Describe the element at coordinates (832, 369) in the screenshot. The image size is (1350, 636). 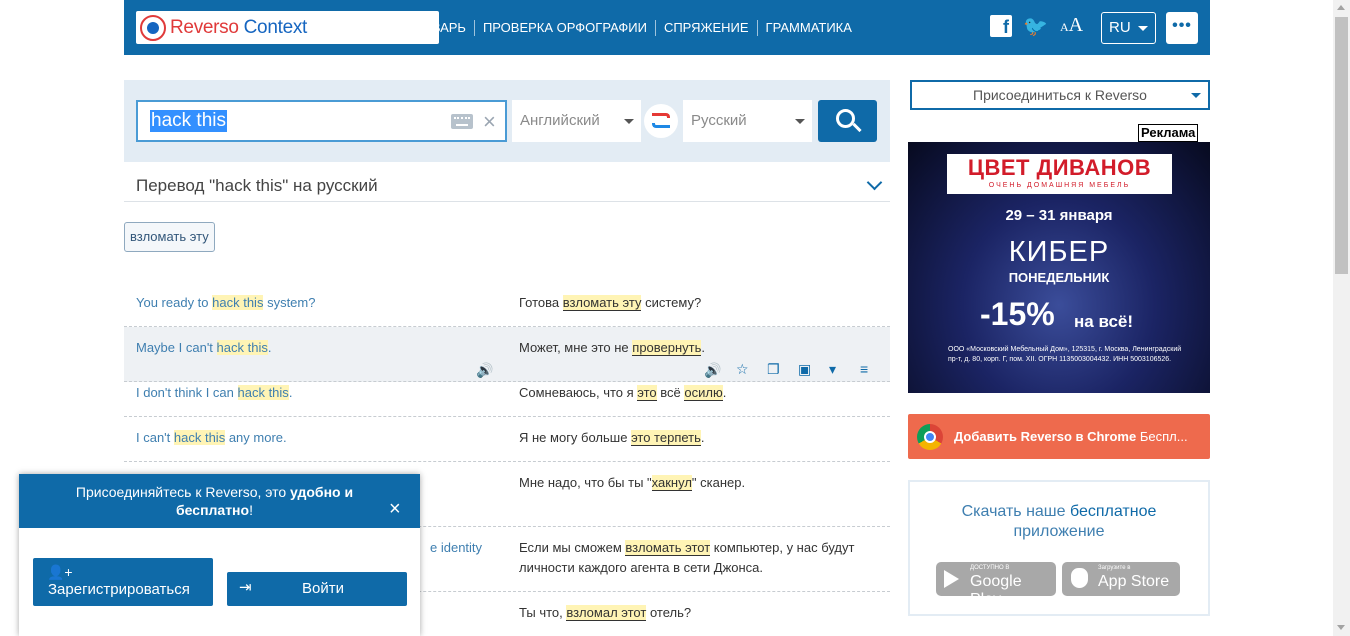
I see `thumbs-down-icon: ▾` at that location.